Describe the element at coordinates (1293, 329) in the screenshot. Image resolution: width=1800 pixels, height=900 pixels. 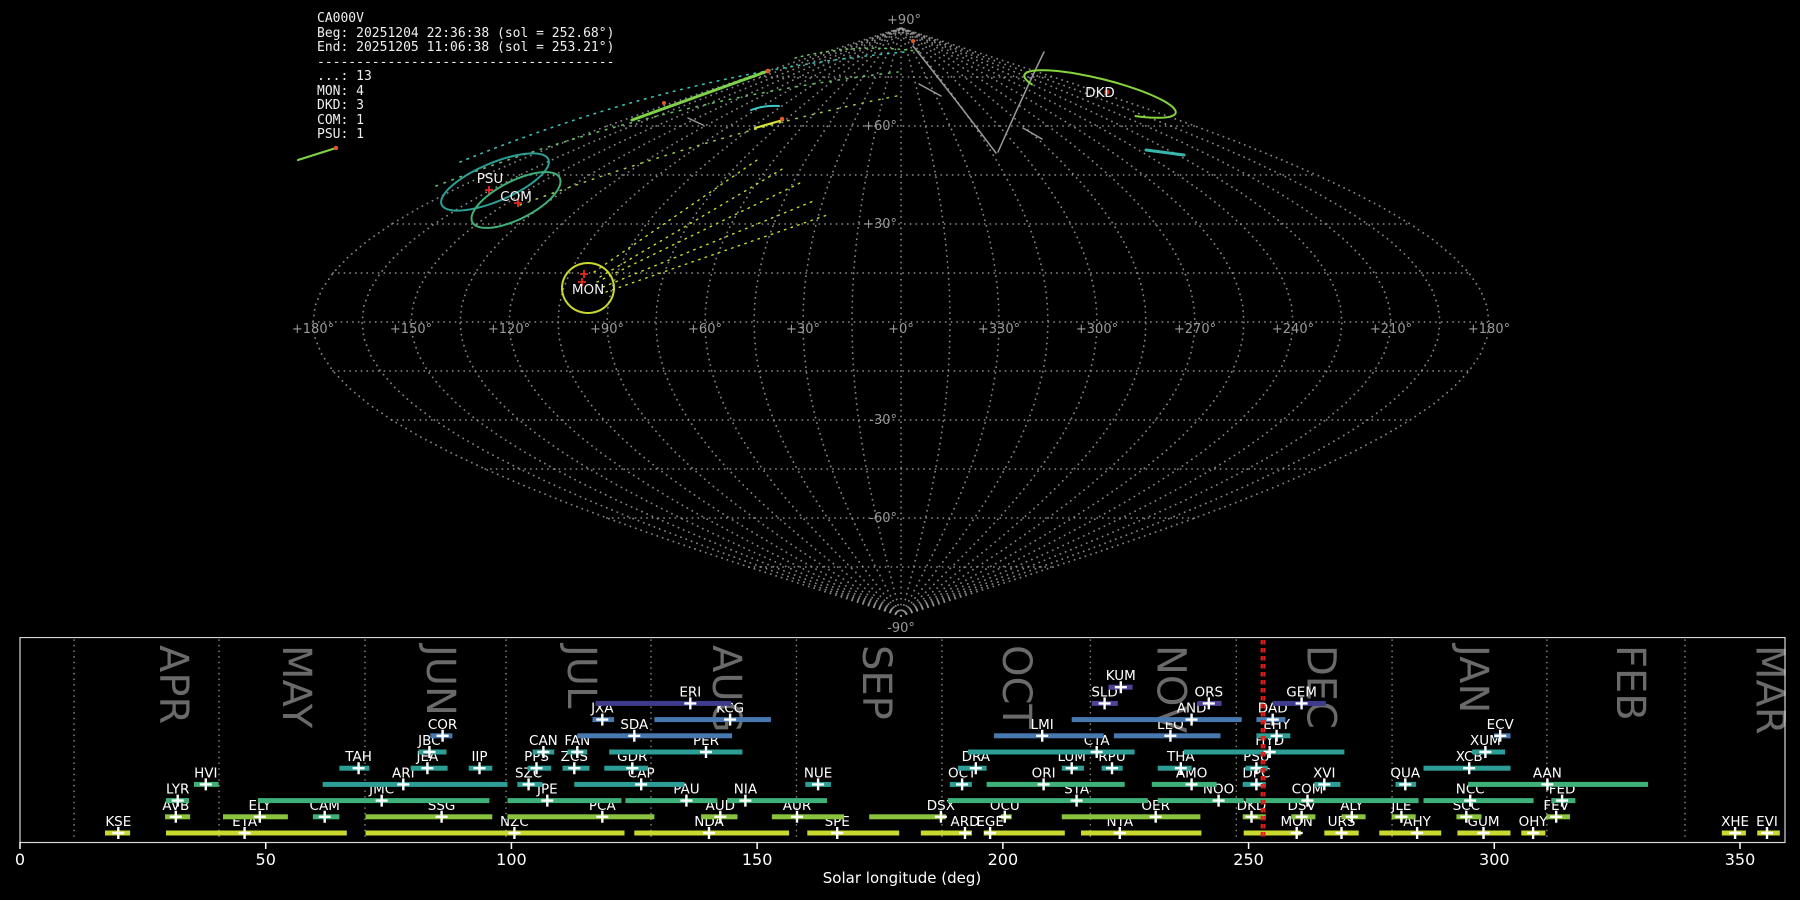
I see `map-lon-label: +240°` at that location.